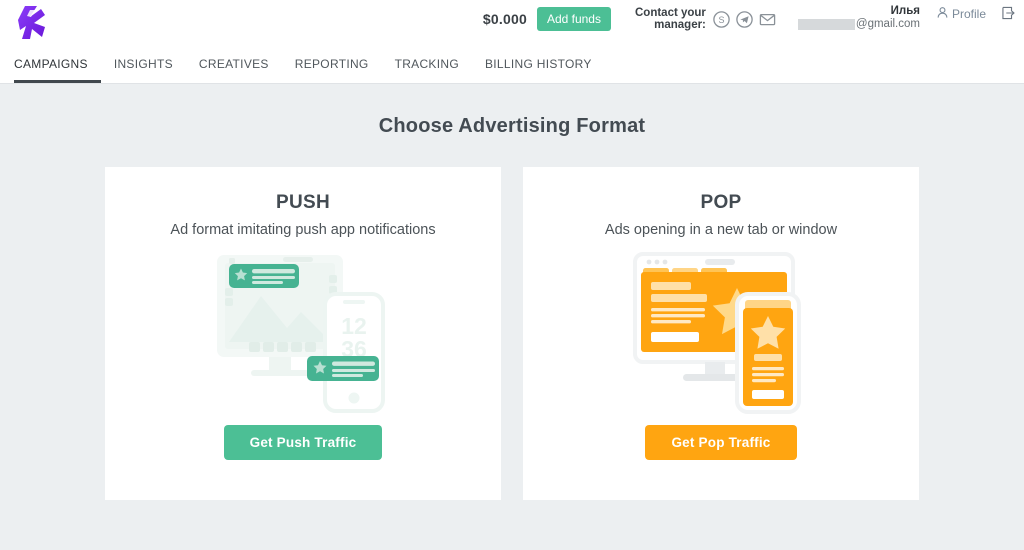 This screenshot has width=1024, height=550. I want to click on skype-icon: S, so click(721, 19).